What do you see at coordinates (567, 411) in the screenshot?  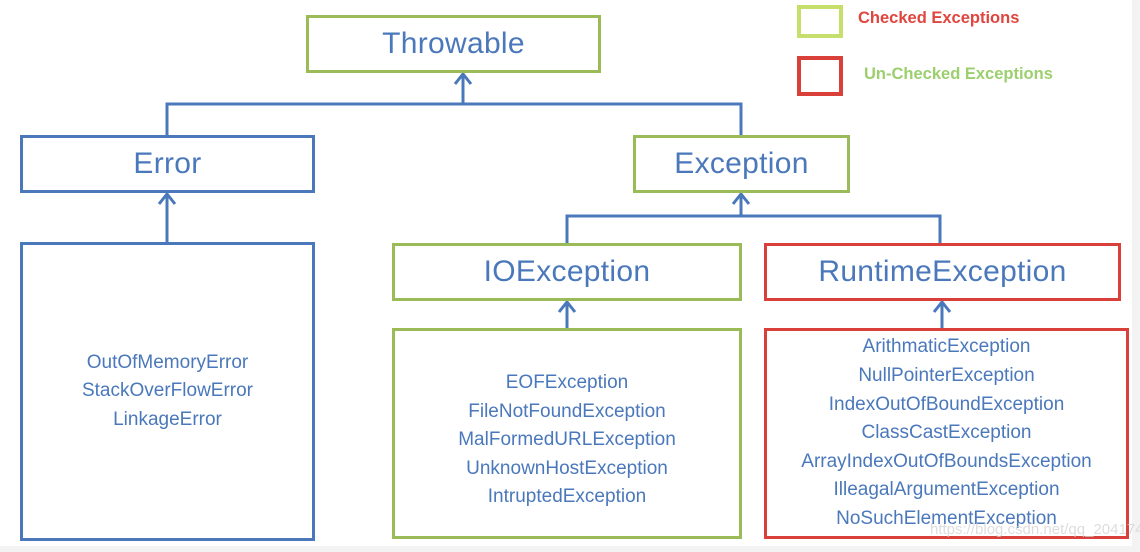 I see `io-exception-item: FileNotFoundException` at bounding box center [567, 411].